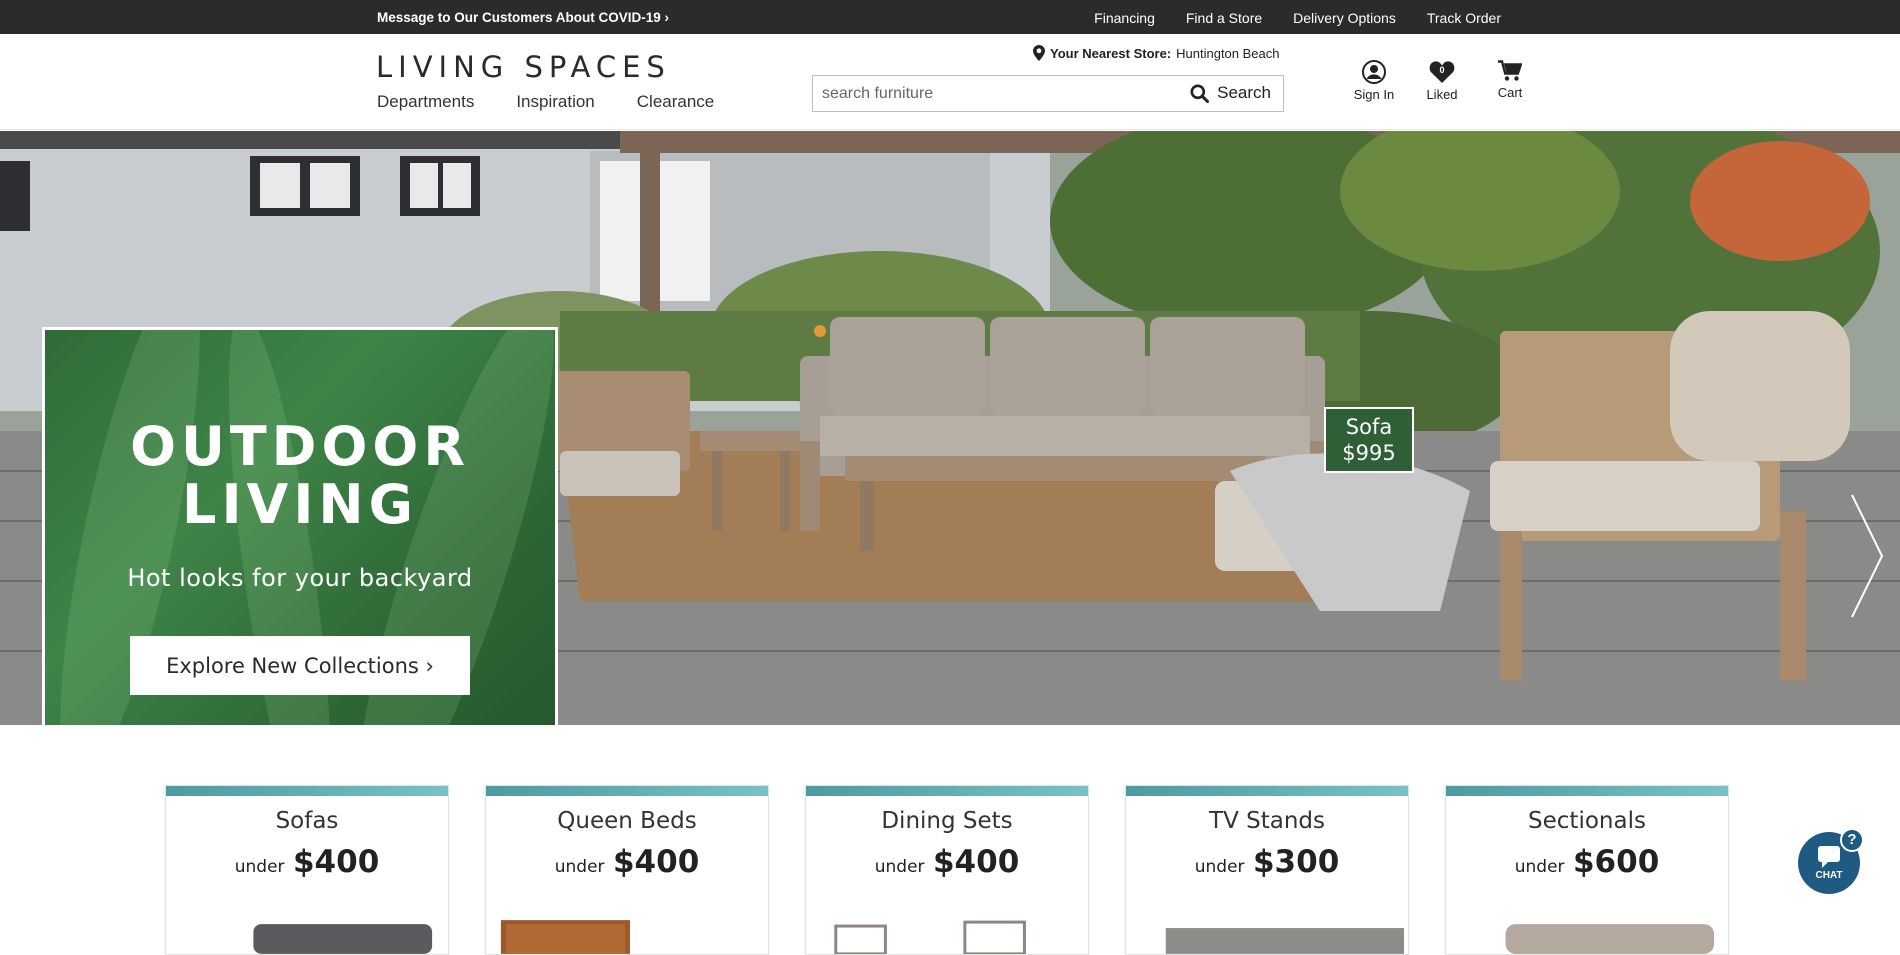  I want to click on main-nav: Departments Inspiration Clearance, so click(545, 102).